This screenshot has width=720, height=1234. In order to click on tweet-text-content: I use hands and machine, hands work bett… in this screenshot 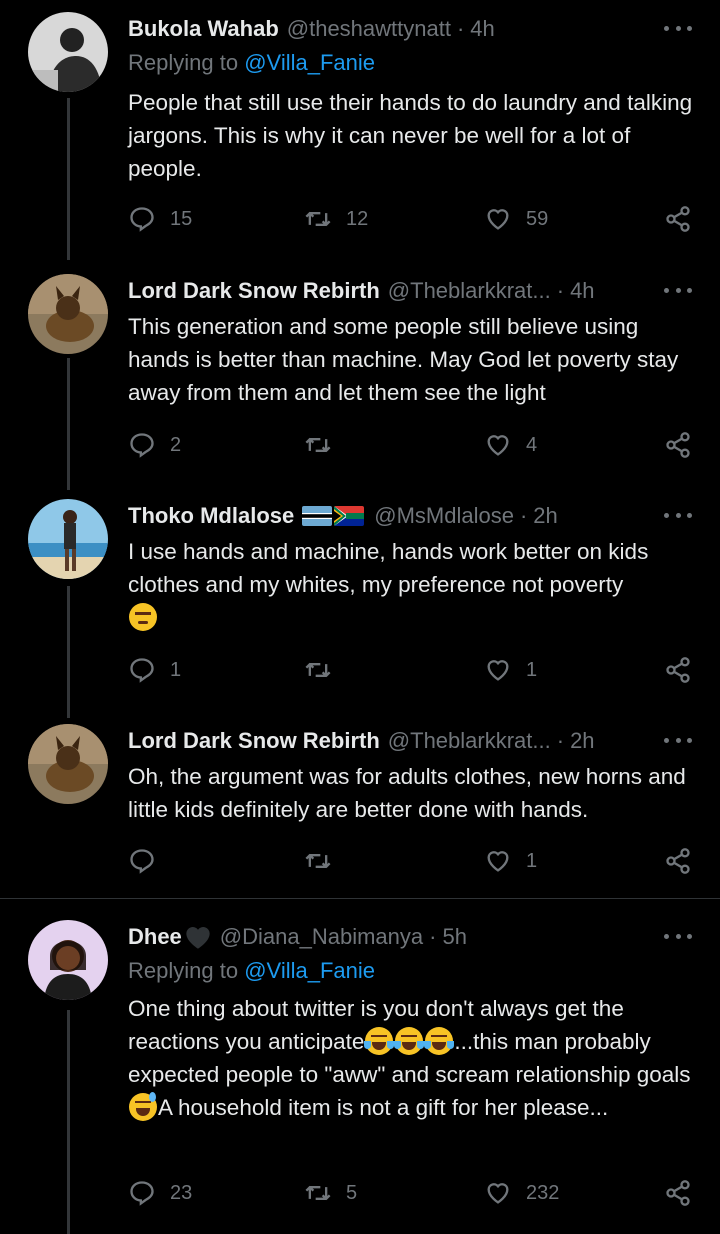, I will do `click(388, 568)`.